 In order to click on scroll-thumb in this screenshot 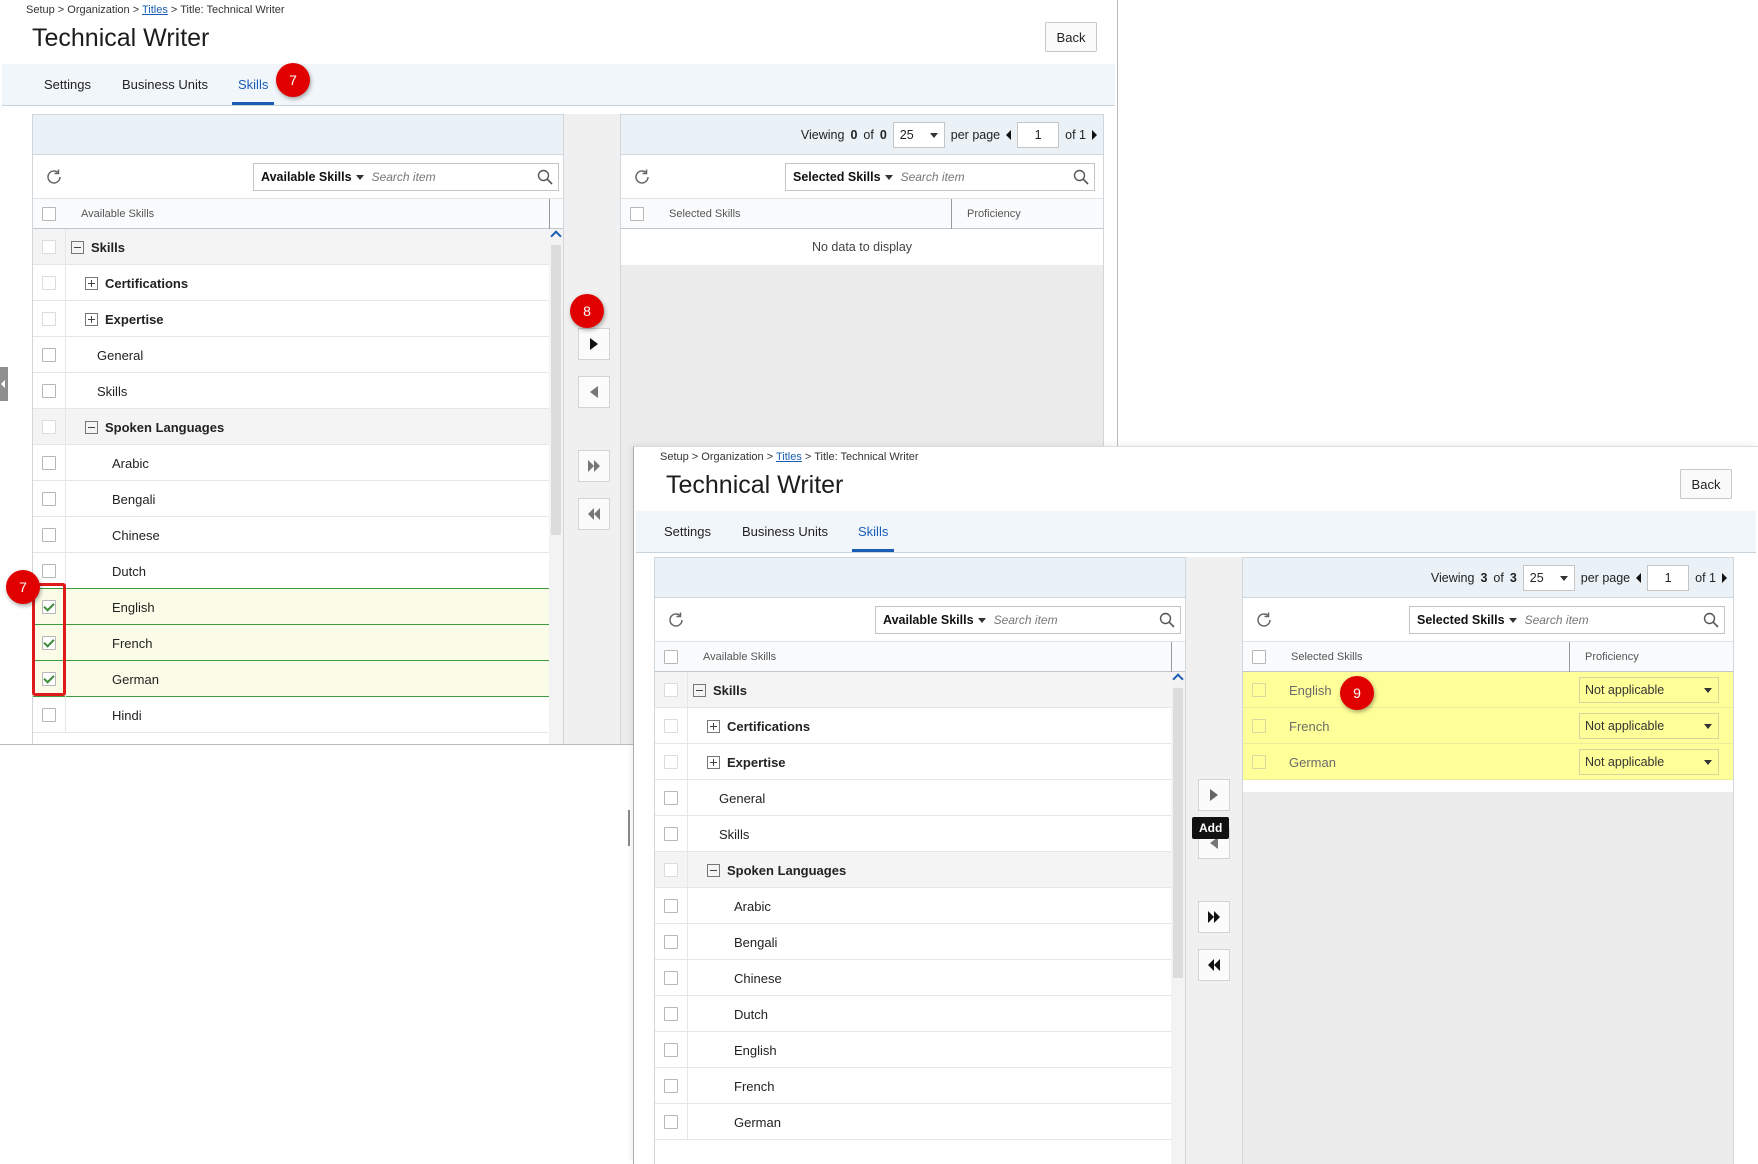, I will do `click(556, 390)`.